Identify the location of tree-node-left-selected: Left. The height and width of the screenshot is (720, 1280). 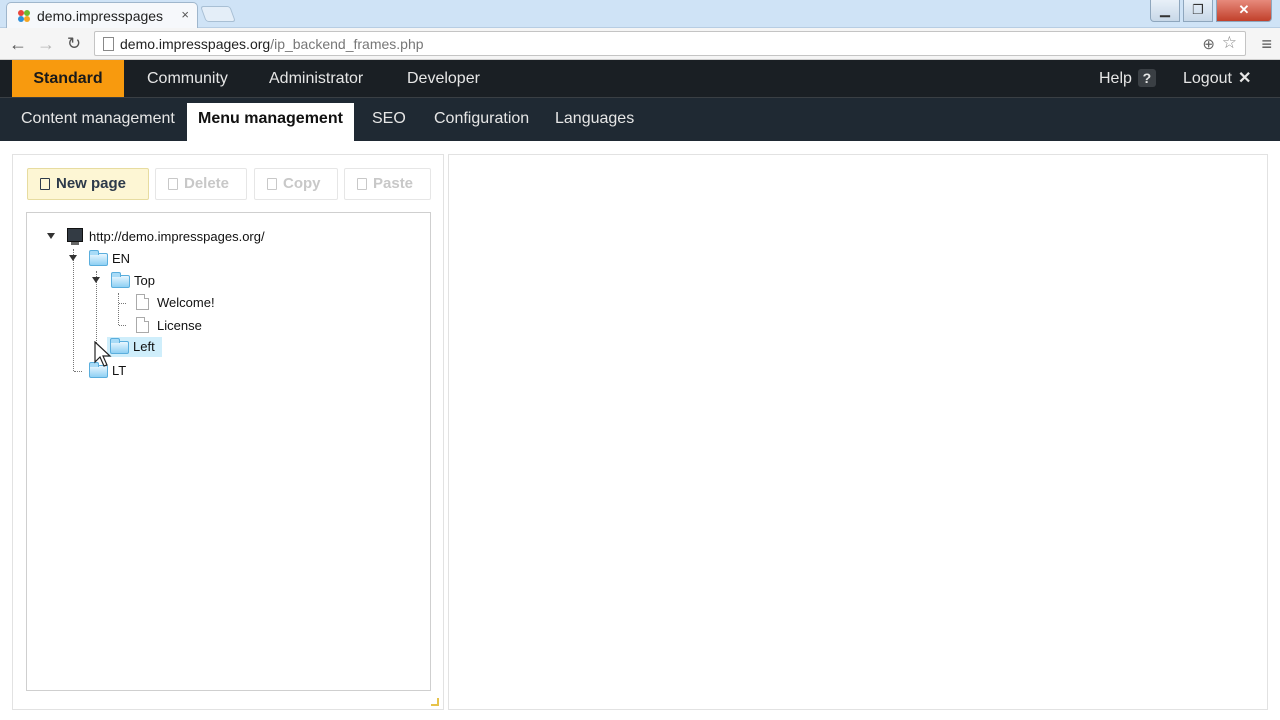
(134, 347).